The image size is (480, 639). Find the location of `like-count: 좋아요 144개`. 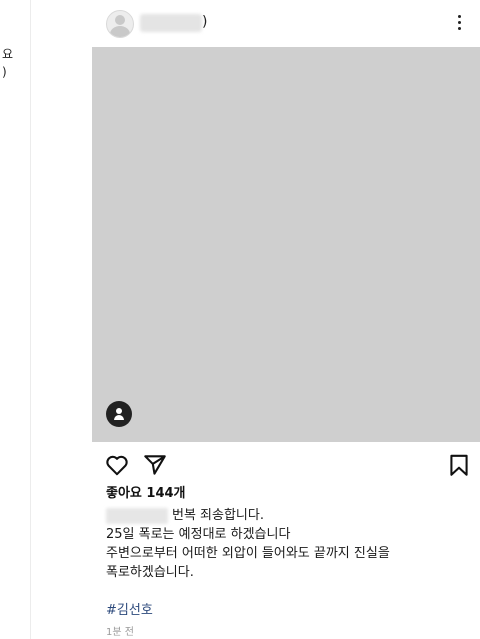

like-count: 좋아요 144개 is located at coordinates (146, 494).